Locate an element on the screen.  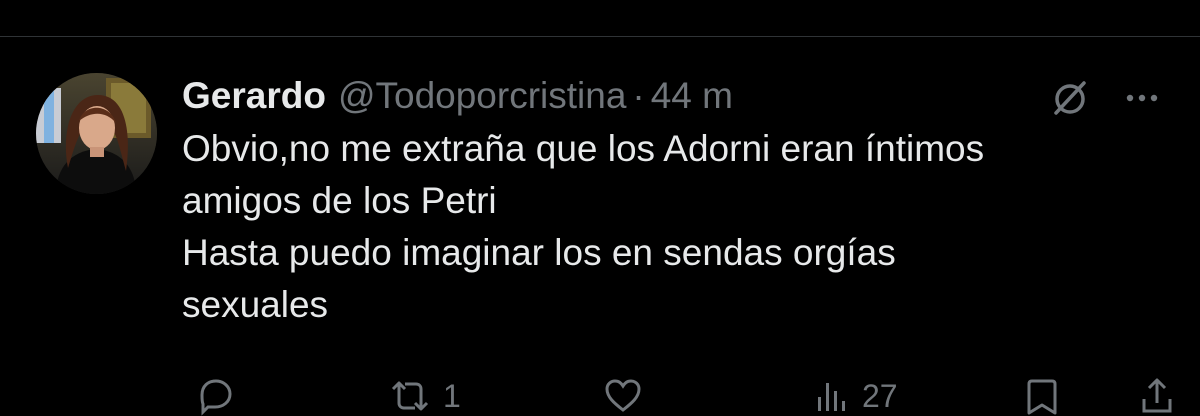
retweet-button: 1 is located at coordinates (424, 395).